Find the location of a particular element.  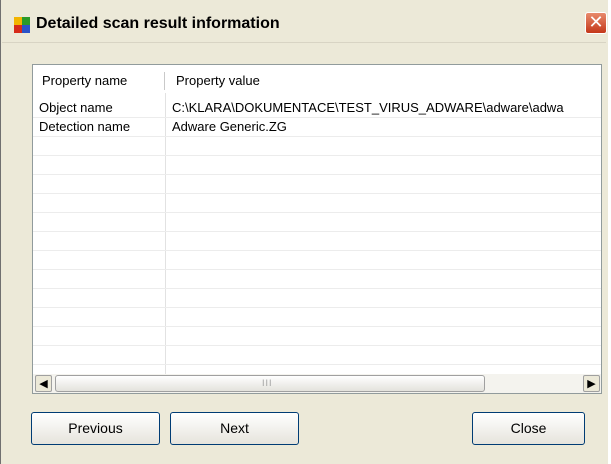

arrow-left-icon: ◀ is located at coordinates (43, 383).